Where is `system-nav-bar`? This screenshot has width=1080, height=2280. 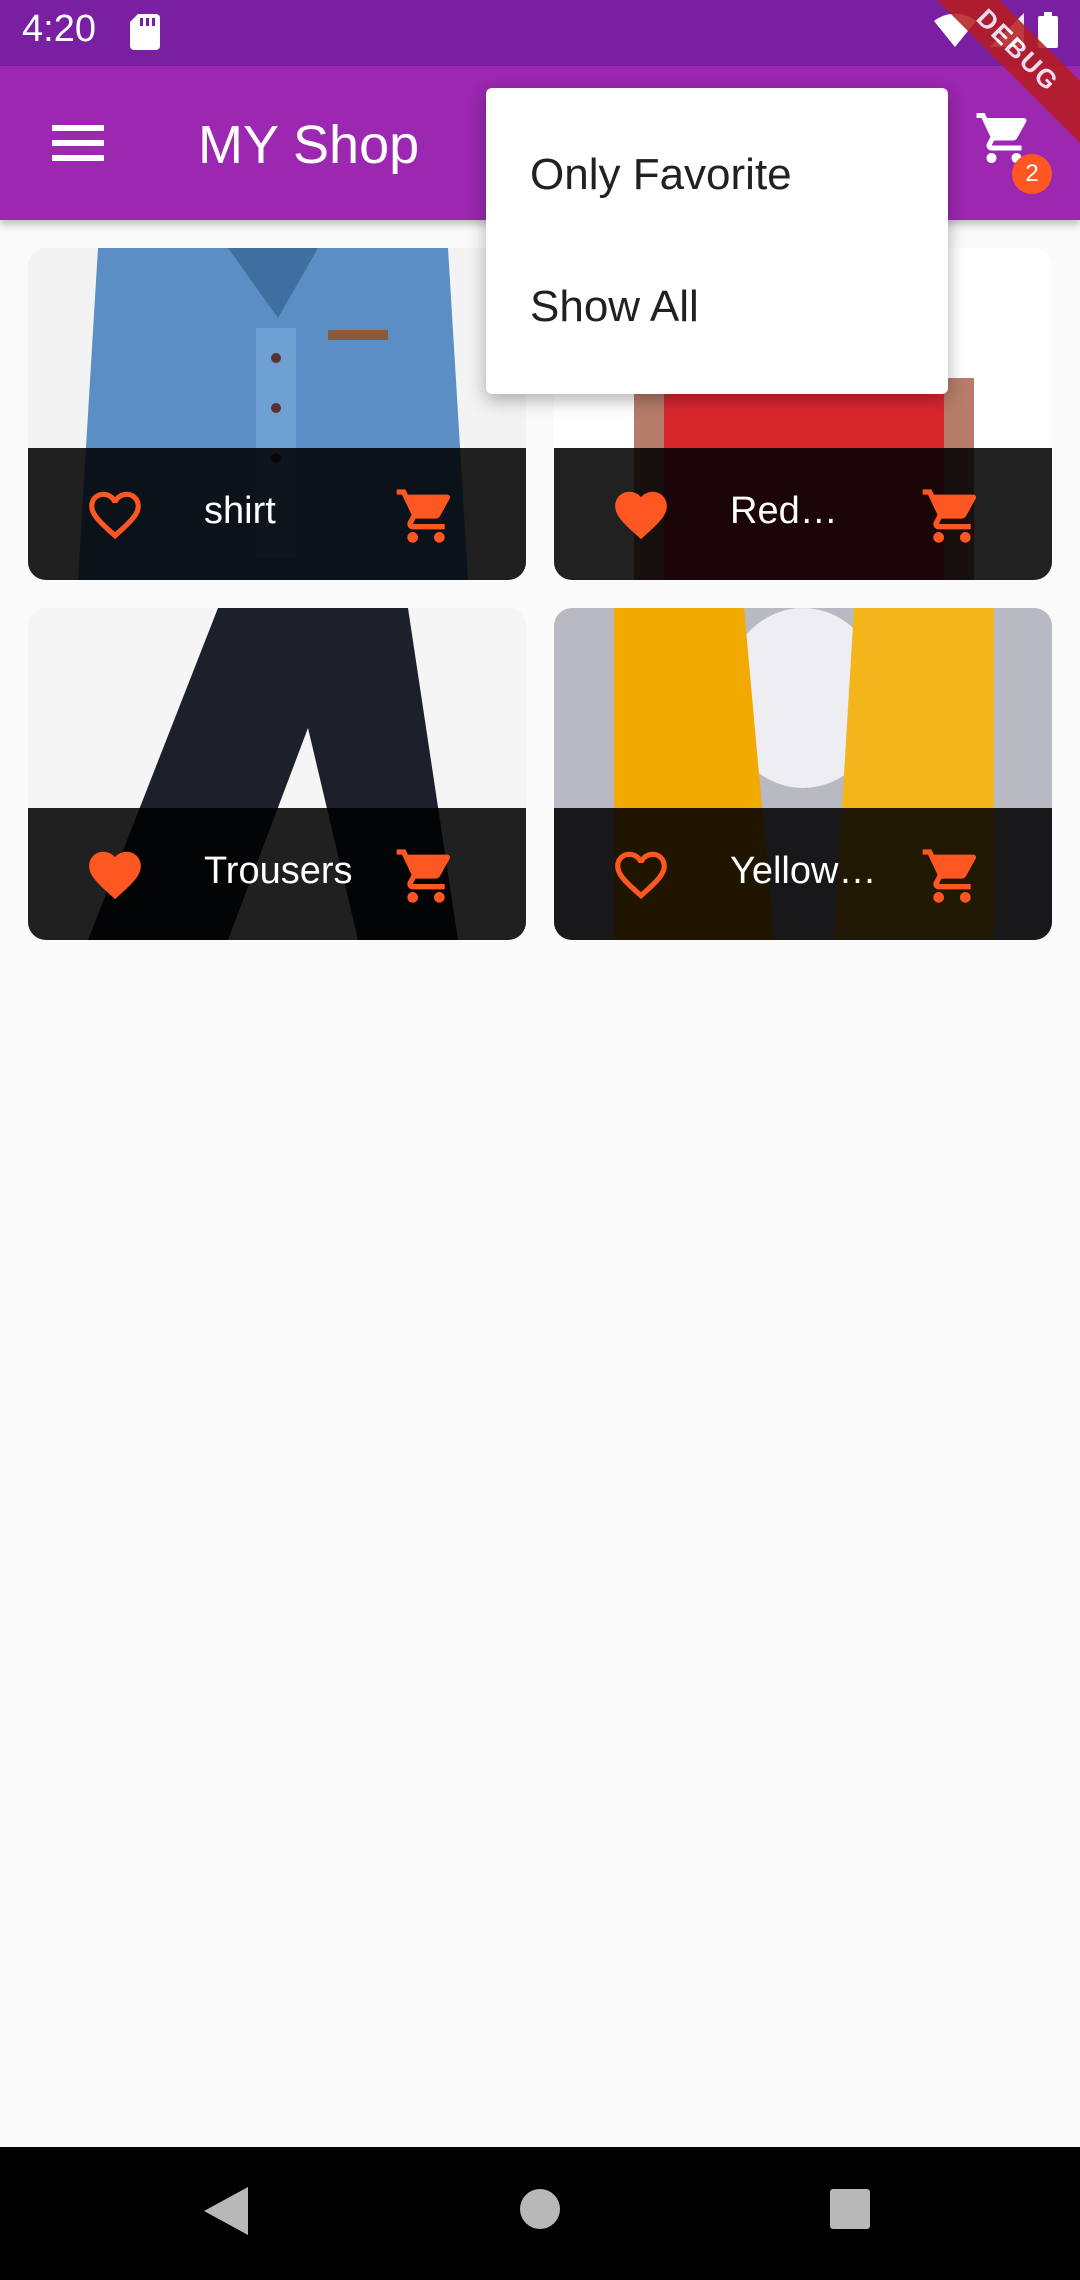 system-nav-bar is located at coordinates (540, 2213).